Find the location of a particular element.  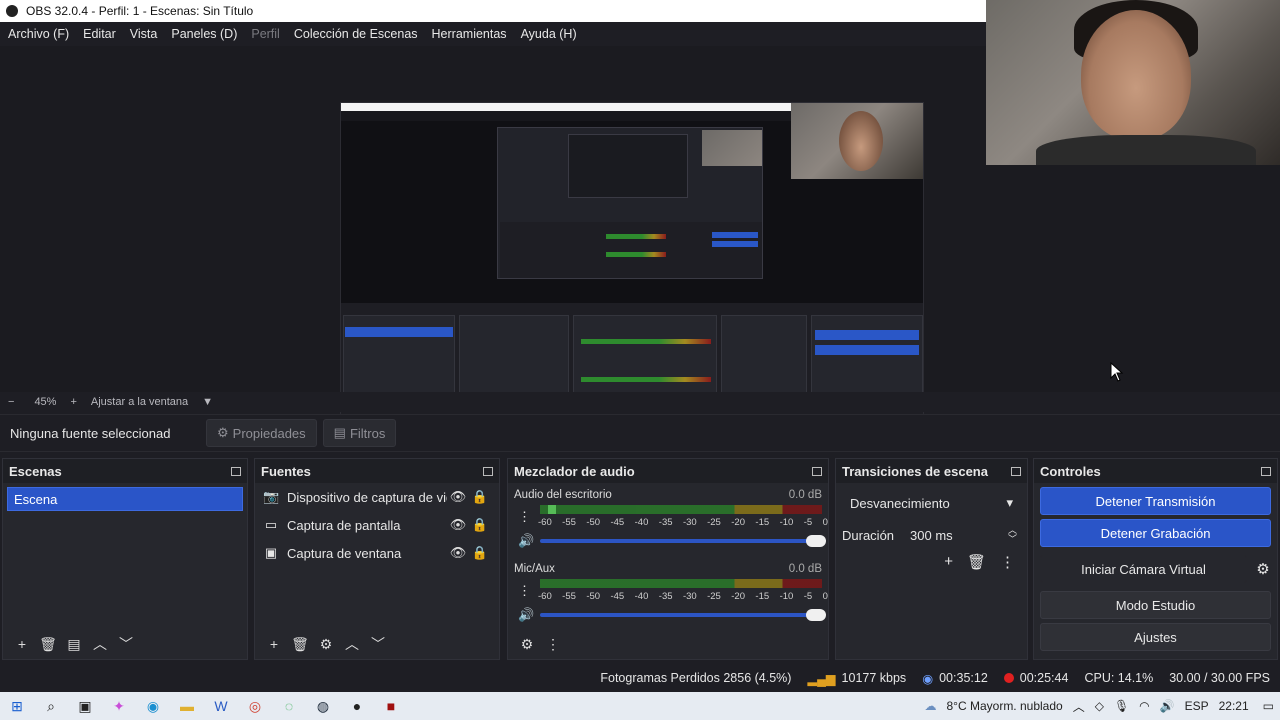

microphone-icon: 🎙 is located at coordinates (1121, 706).